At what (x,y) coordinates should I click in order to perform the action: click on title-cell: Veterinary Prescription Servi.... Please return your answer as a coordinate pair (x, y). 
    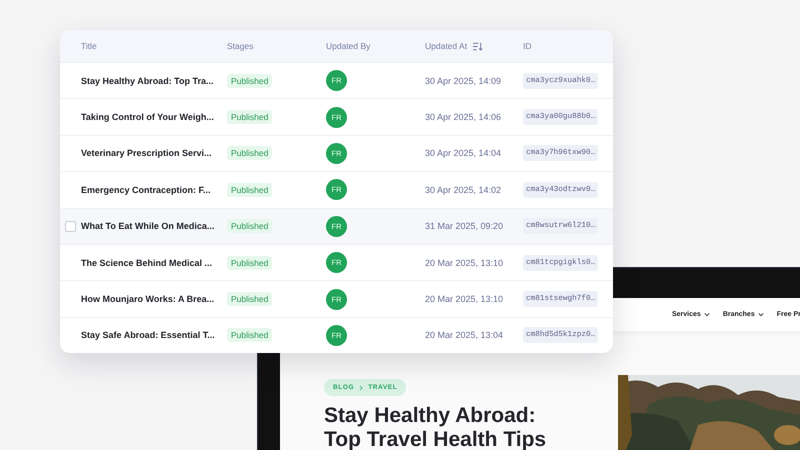
    Looking at the image, I should click on (146, 153).